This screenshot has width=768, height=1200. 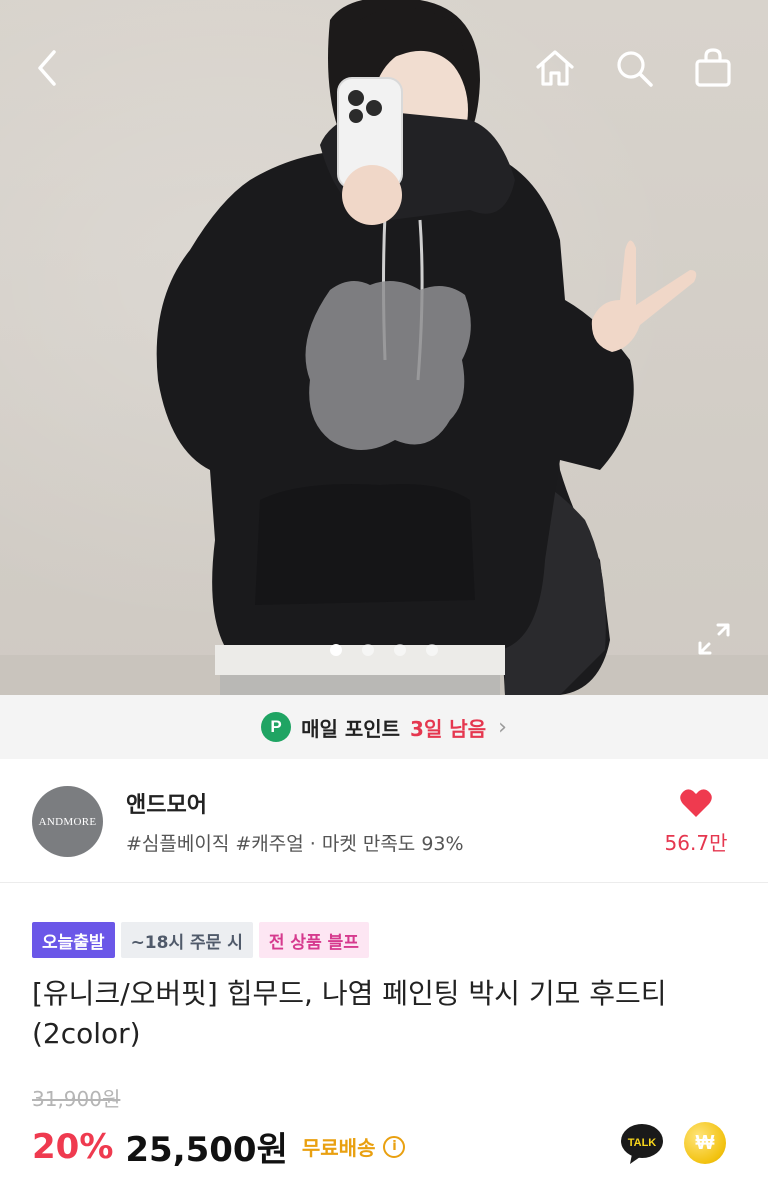 I want to click on carousel-indicators, so click(x=384, y=650).